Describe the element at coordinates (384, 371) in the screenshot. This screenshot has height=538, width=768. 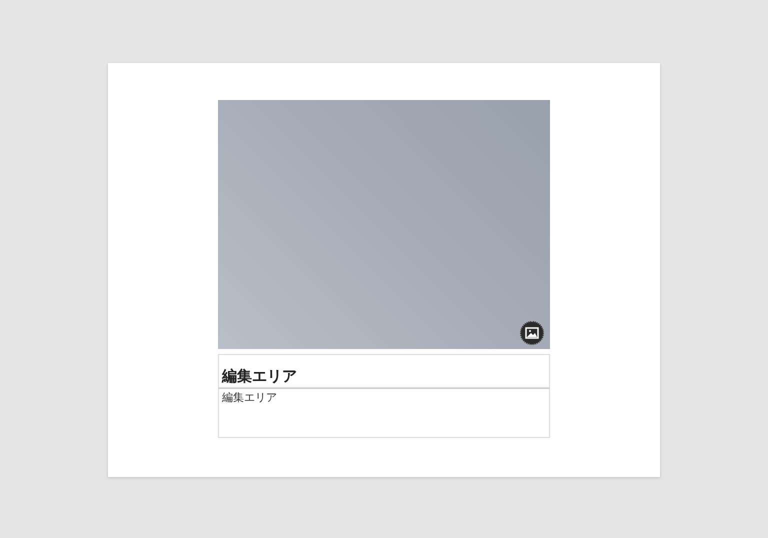
I see `heading-field: 編集エリア` at that location.